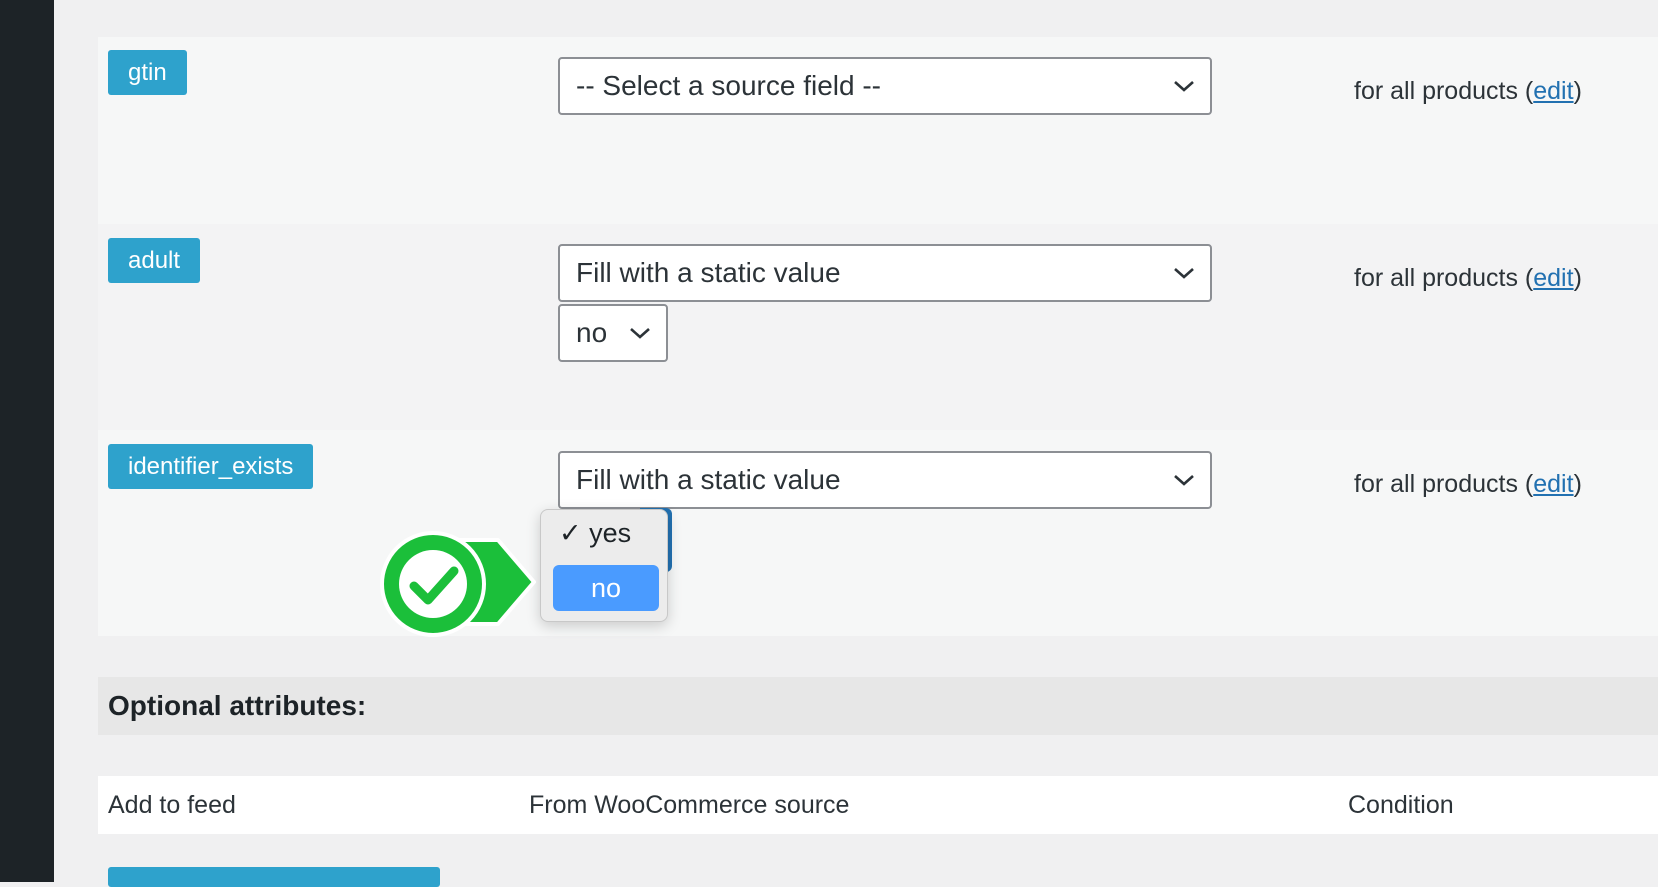 Image resolution: width=1658 pixels, height=887 pixels. I want to click on attribute-tag-gtin: gtin, so click(147, 72).